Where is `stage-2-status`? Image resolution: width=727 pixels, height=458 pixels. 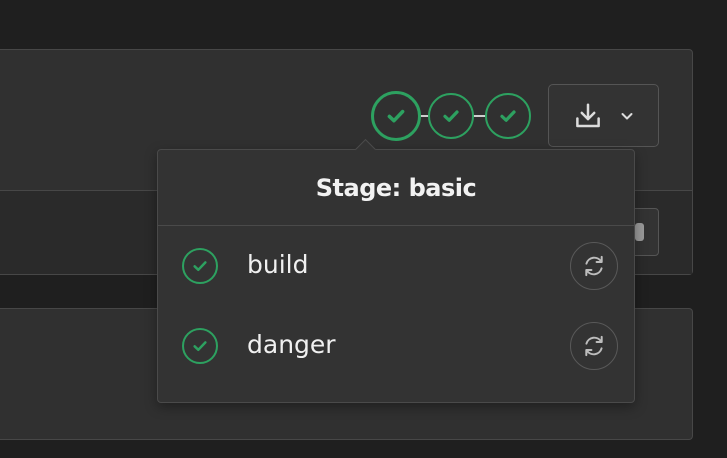
stage-2-status is located at coordinates (451, 116).